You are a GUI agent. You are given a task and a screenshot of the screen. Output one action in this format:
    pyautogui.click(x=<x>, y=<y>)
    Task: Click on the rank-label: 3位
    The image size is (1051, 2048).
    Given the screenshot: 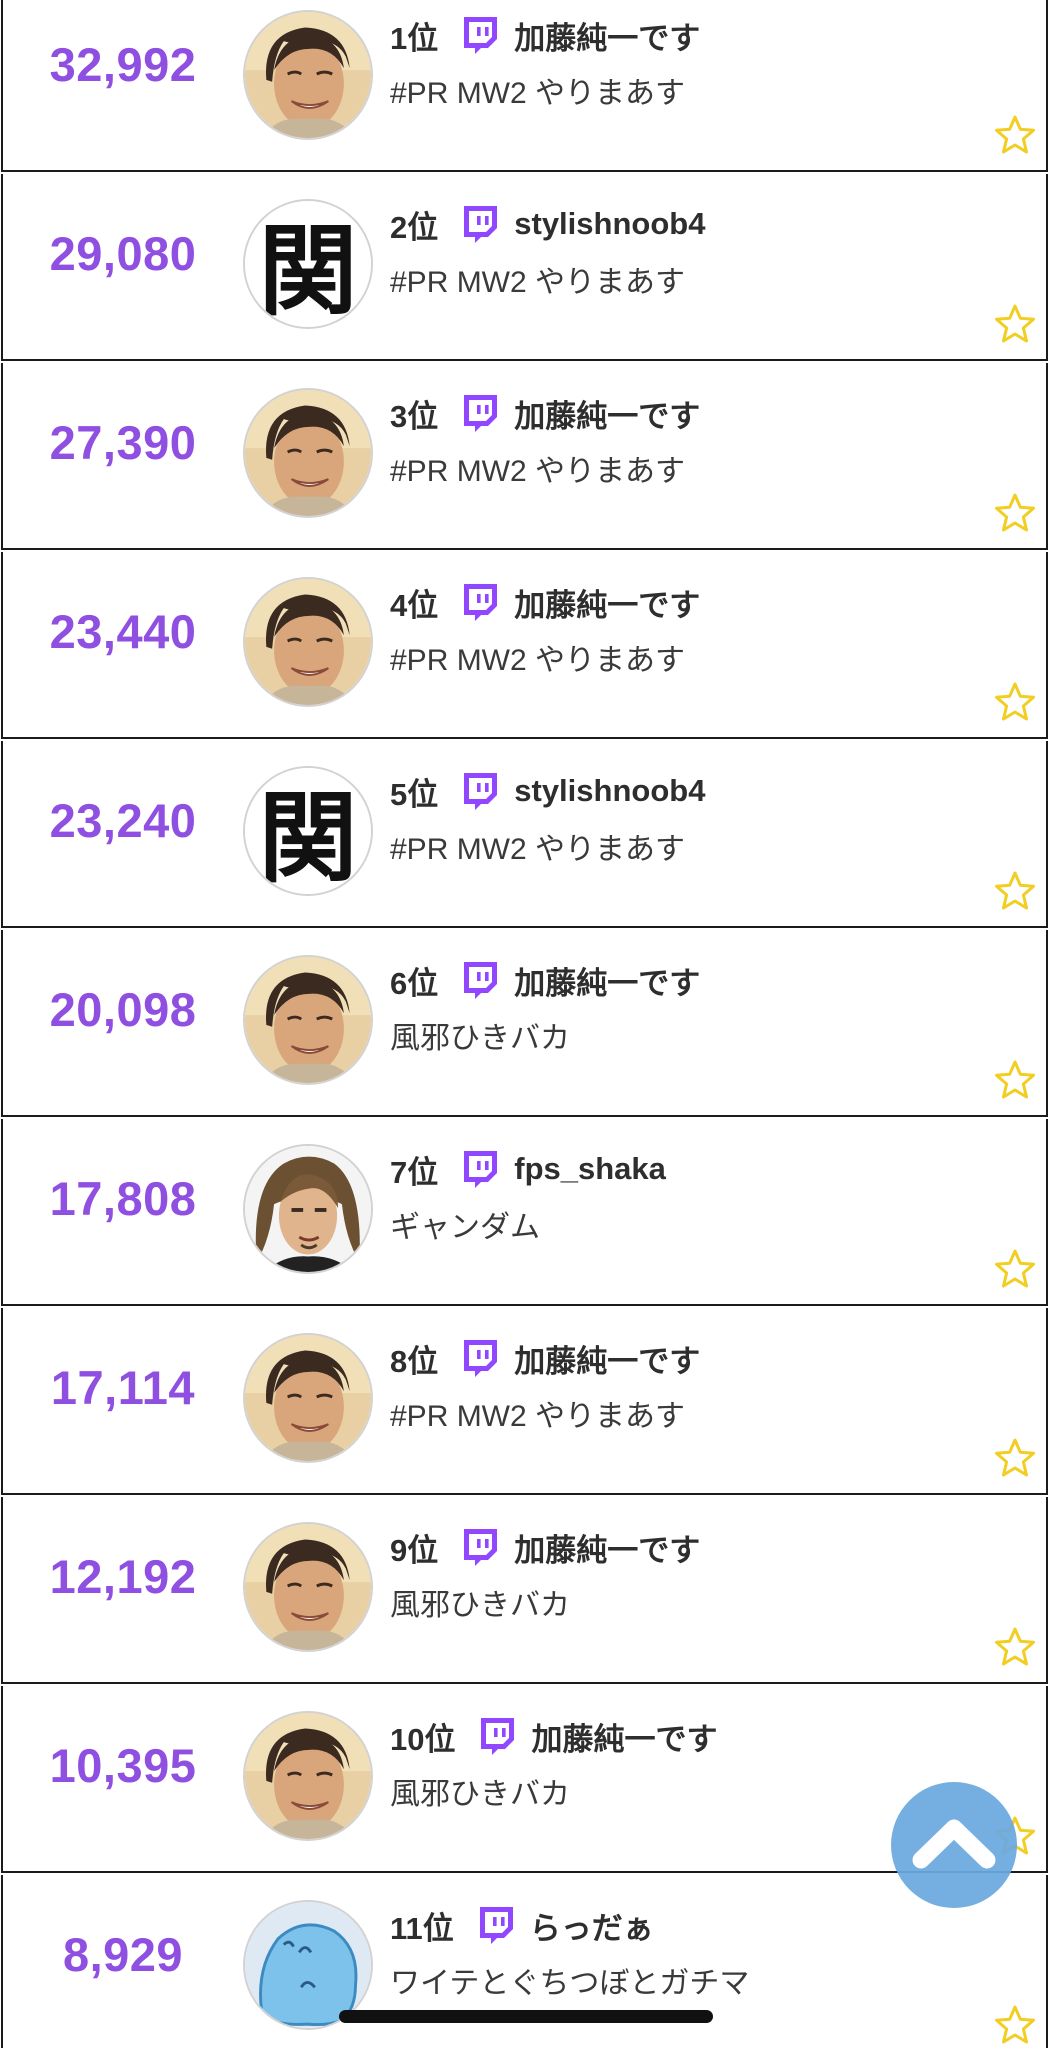 What is the action you would take?
    pyautogui.click(x=414, y=416)
    